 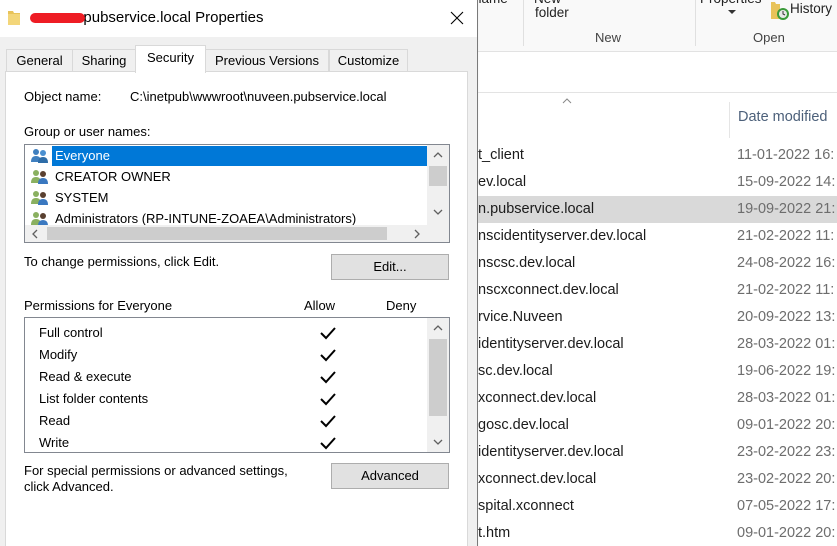 I want to click on properties-dropdown-icon, so click(x=732, y=12).